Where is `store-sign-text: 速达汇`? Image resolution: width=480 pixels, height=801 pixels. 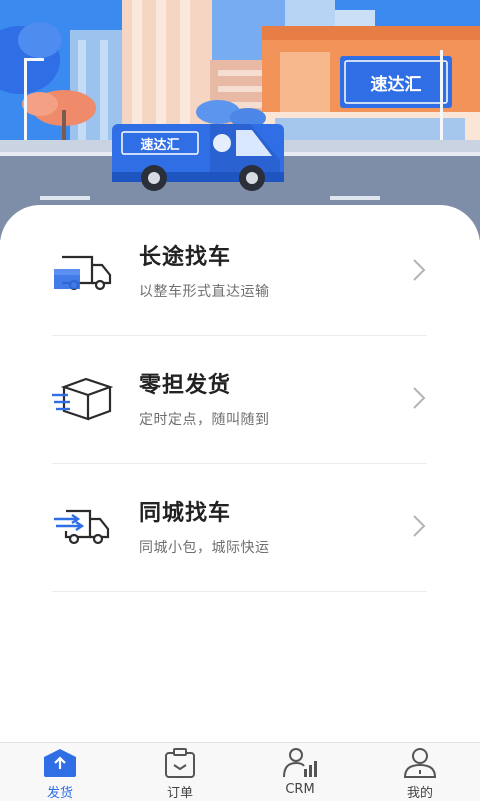 store-sign-text: 速达汇 is located at coordinates (396, 84).